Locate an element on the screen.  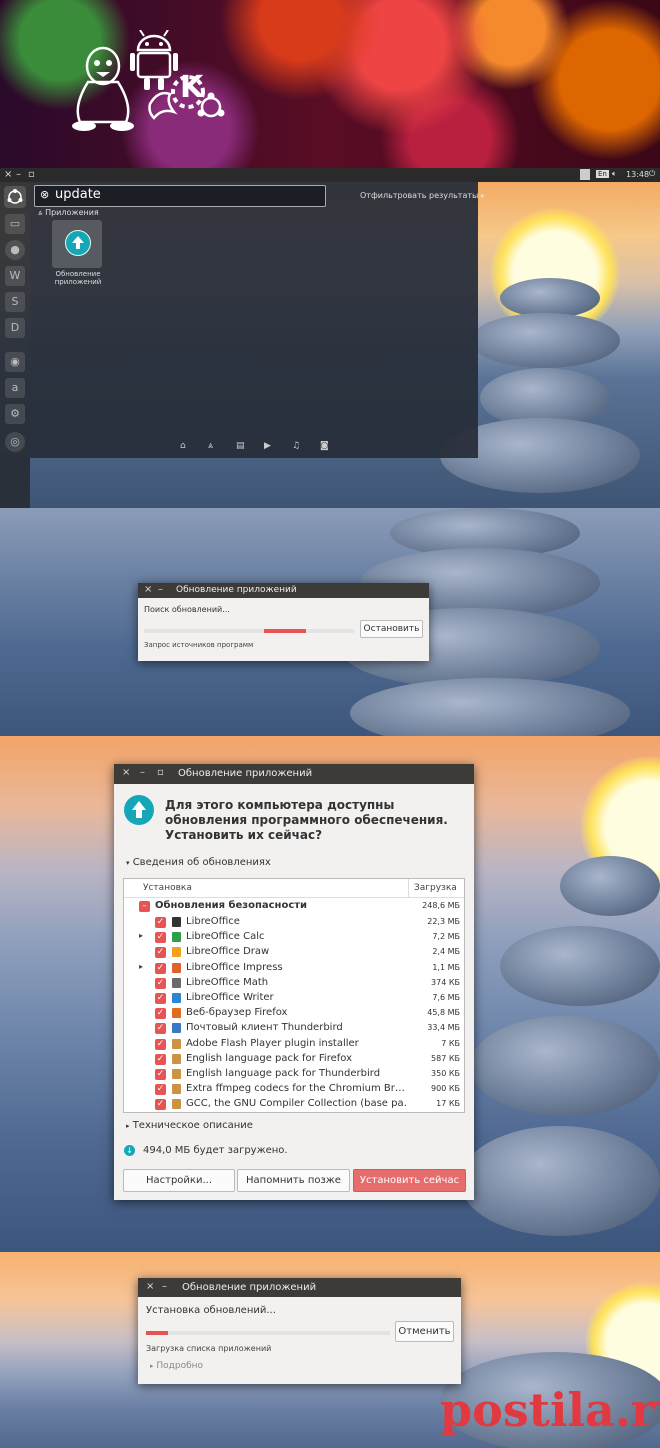
triangle-right-icon: ▸ is located at coordinates (128, 1126).